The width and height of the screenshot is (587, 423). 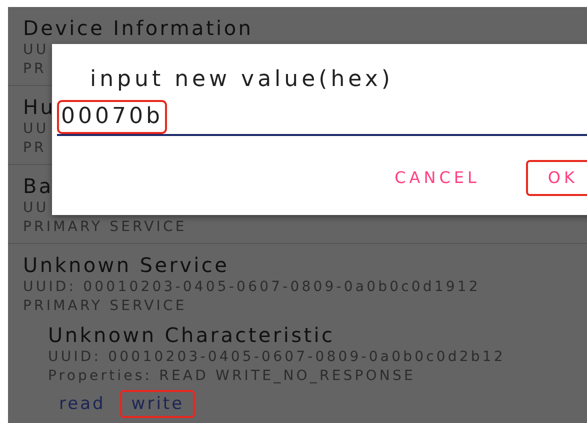 I want to click on dialog-button: CANCEL, so click(x=437, y=178).